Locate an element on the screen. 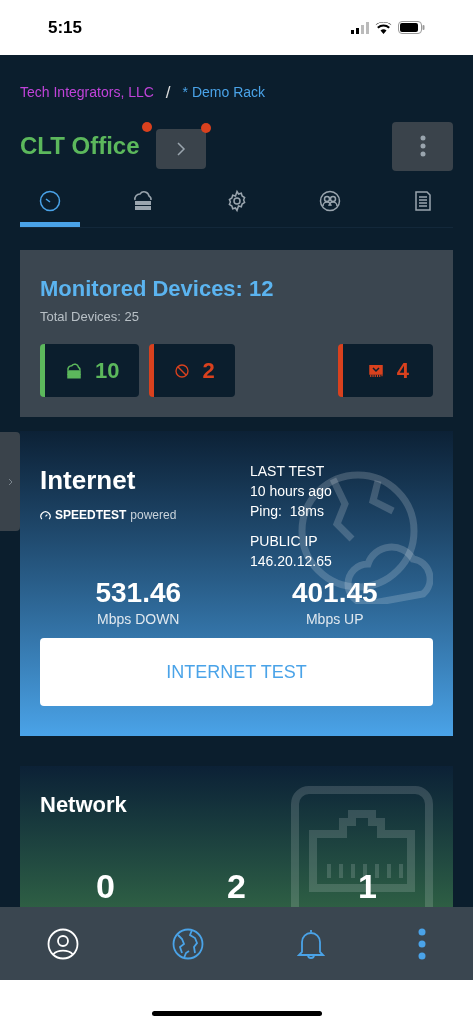 The image size is (473, 1024). last-test-time: 10 hours ago is located at coordinates (291, 491).